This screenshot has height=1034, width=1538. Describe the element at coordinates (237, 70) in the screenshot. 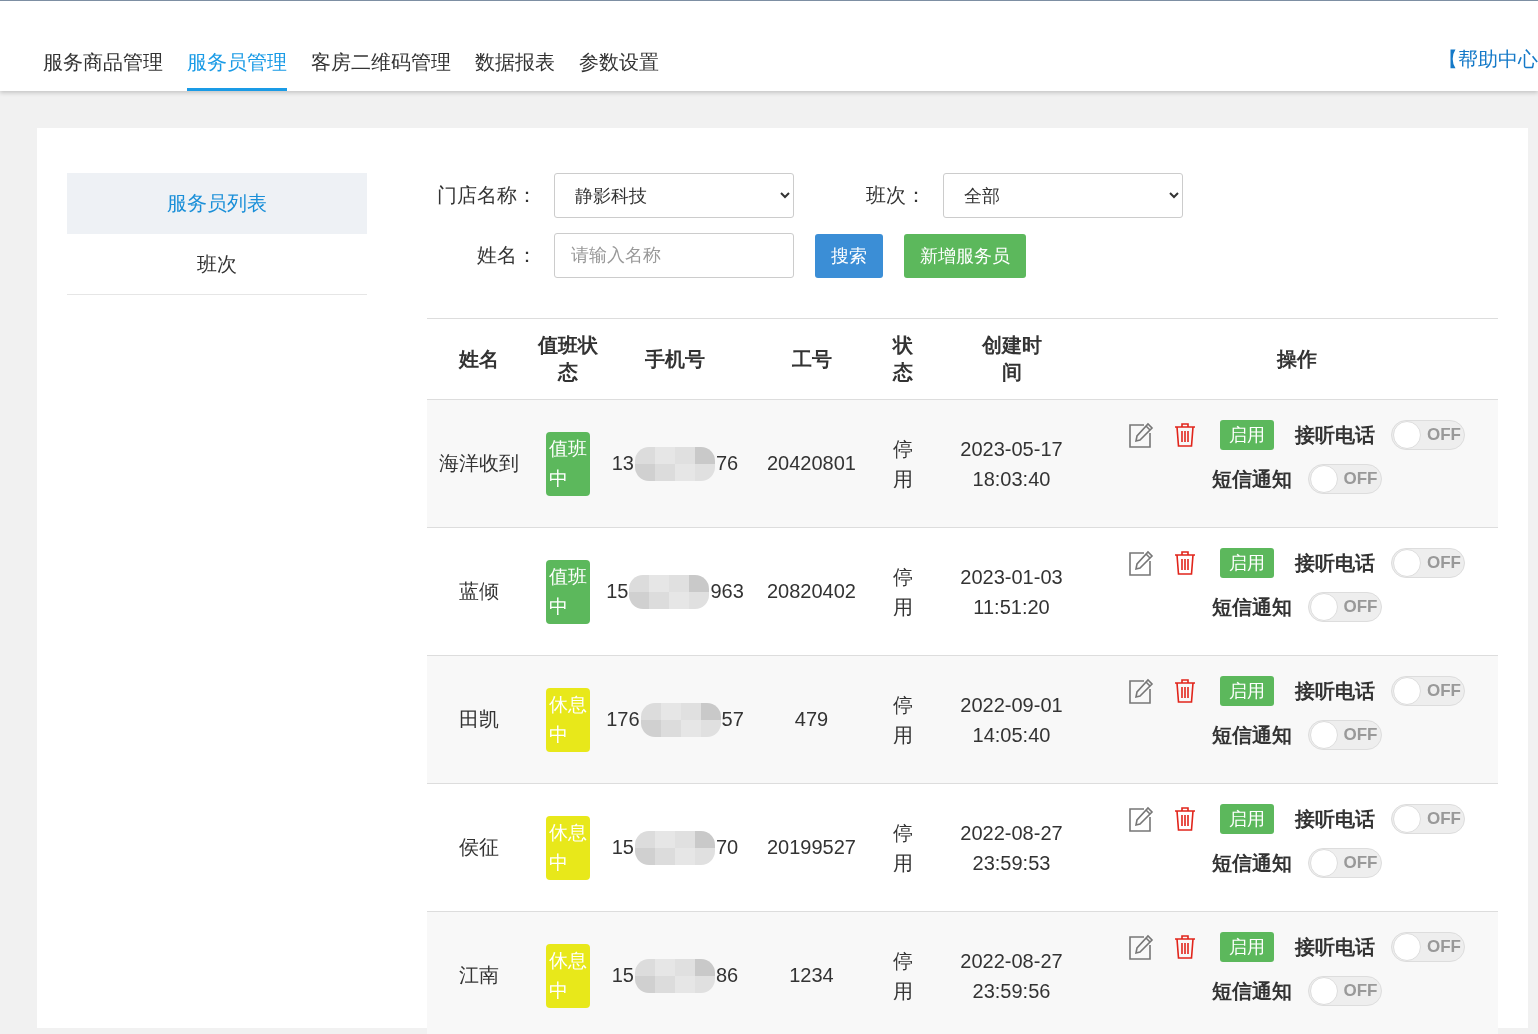

I see `nav-tab: 服务员管理` at that location.